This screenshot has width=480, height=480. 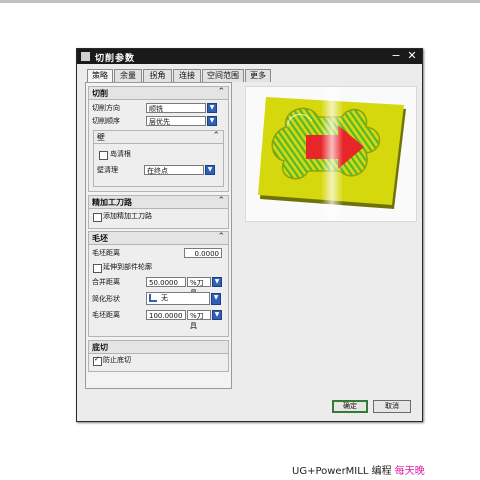 What do you see at coordinates (127, 267) in the screenshot?
I see `extend-to-part-label: 延伸到部件轮廓` at bounding box center [127, 267].